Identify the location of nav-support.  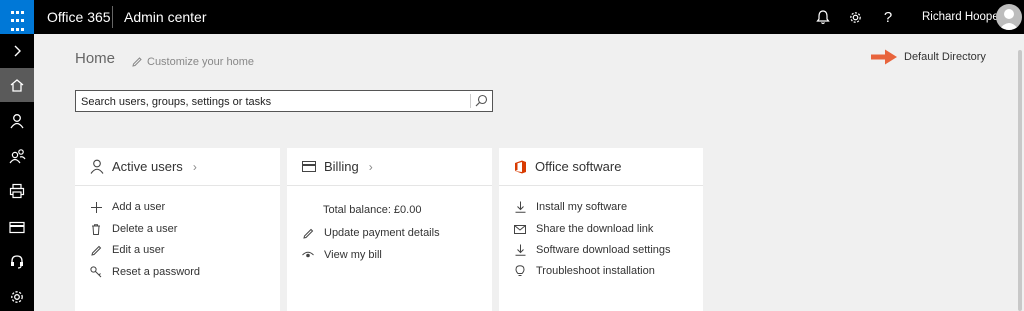
(17, 262).